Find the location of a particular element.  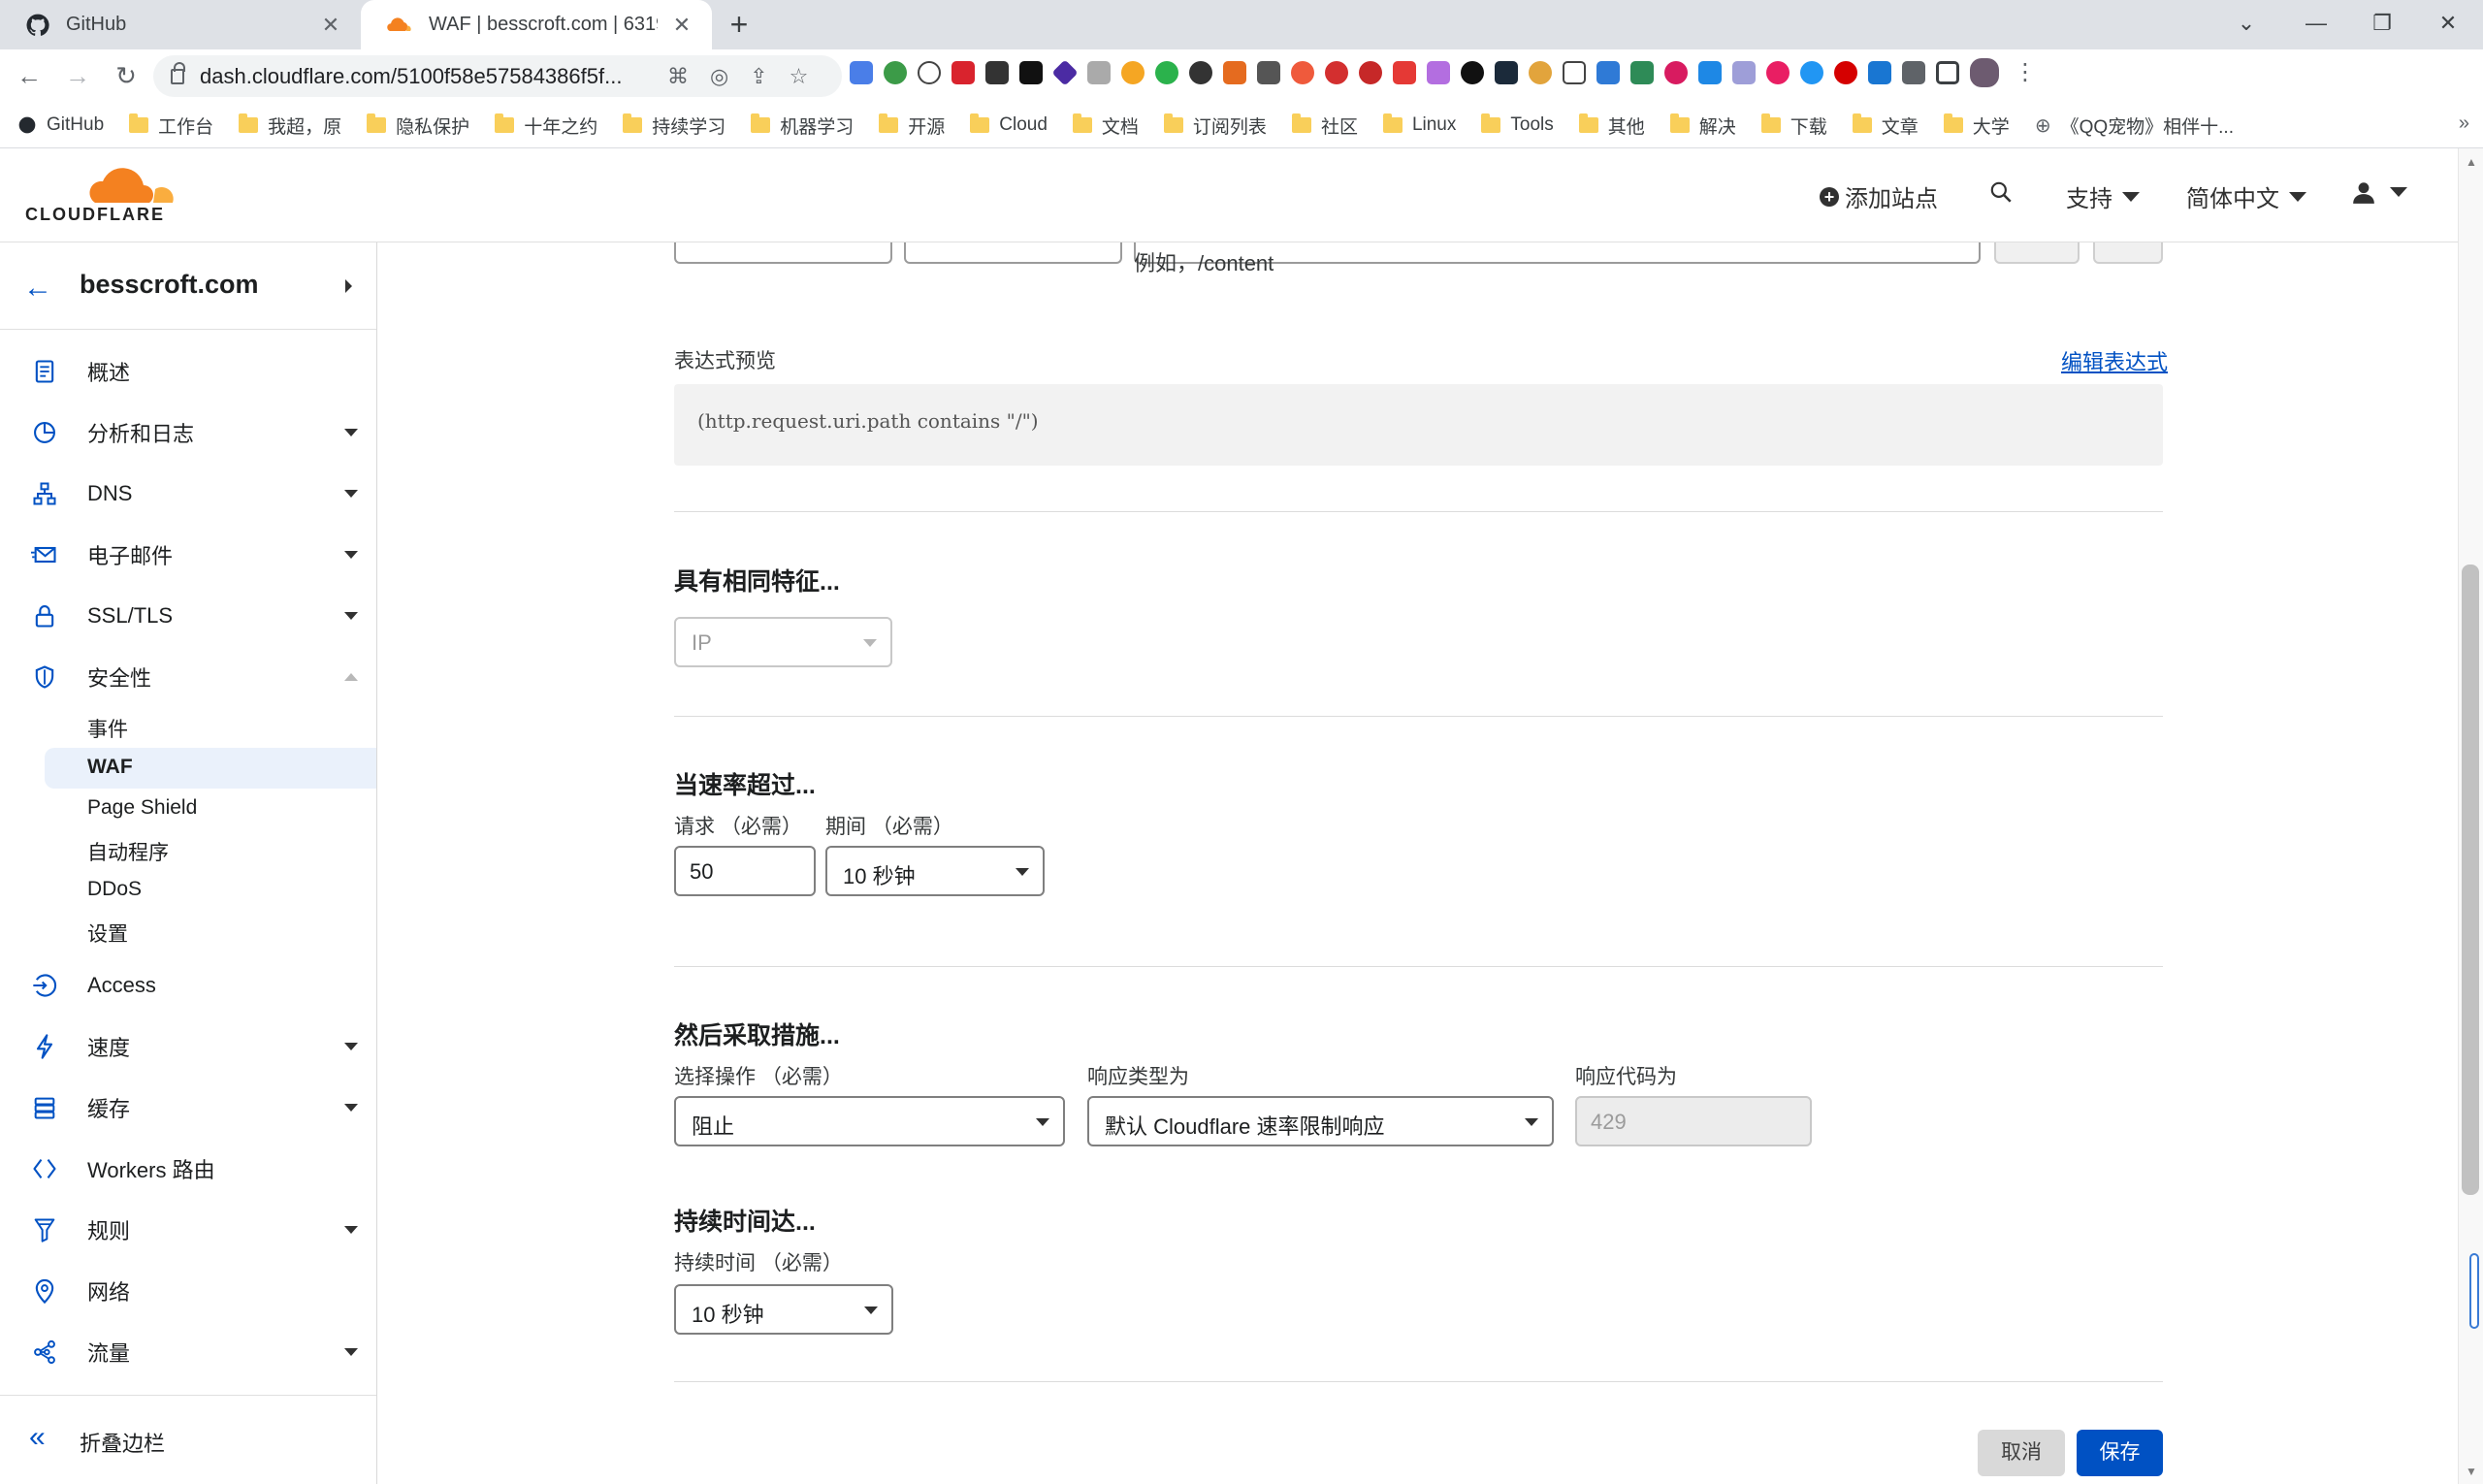

sidebar-item-workers: Workers 路由 is located at coordinates (188, 1169).